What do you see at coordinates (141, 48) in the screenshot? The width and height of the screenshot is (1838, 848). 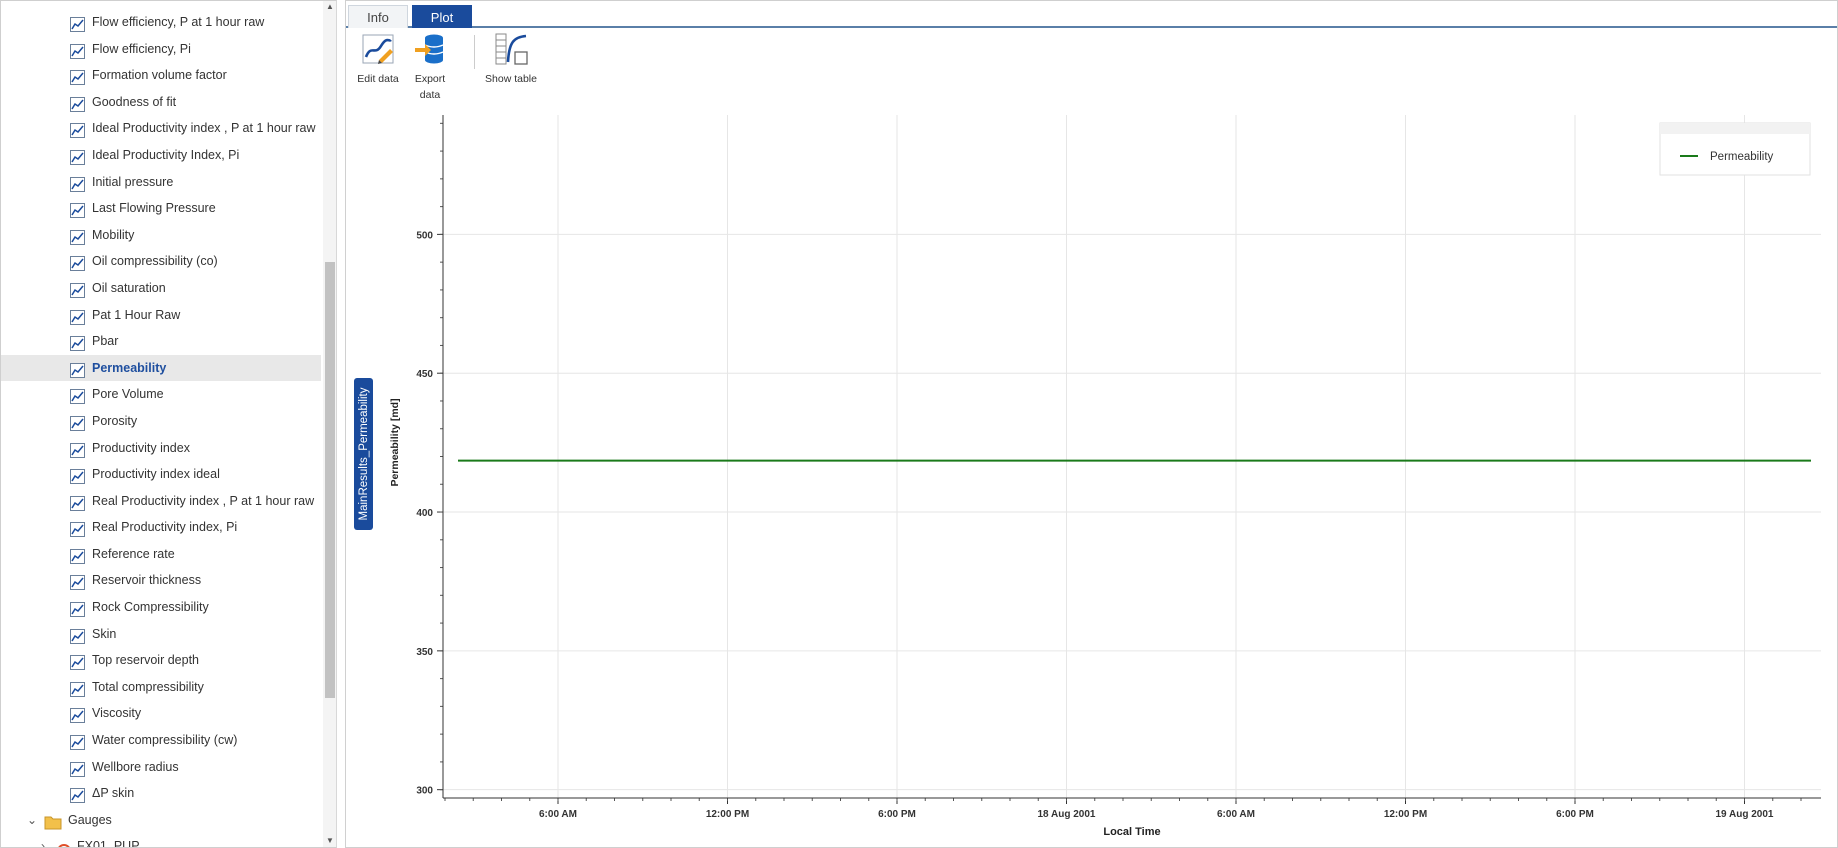 I see `tree-item-label: Flow efficiency, Pi` at bounding box center [141, 48].